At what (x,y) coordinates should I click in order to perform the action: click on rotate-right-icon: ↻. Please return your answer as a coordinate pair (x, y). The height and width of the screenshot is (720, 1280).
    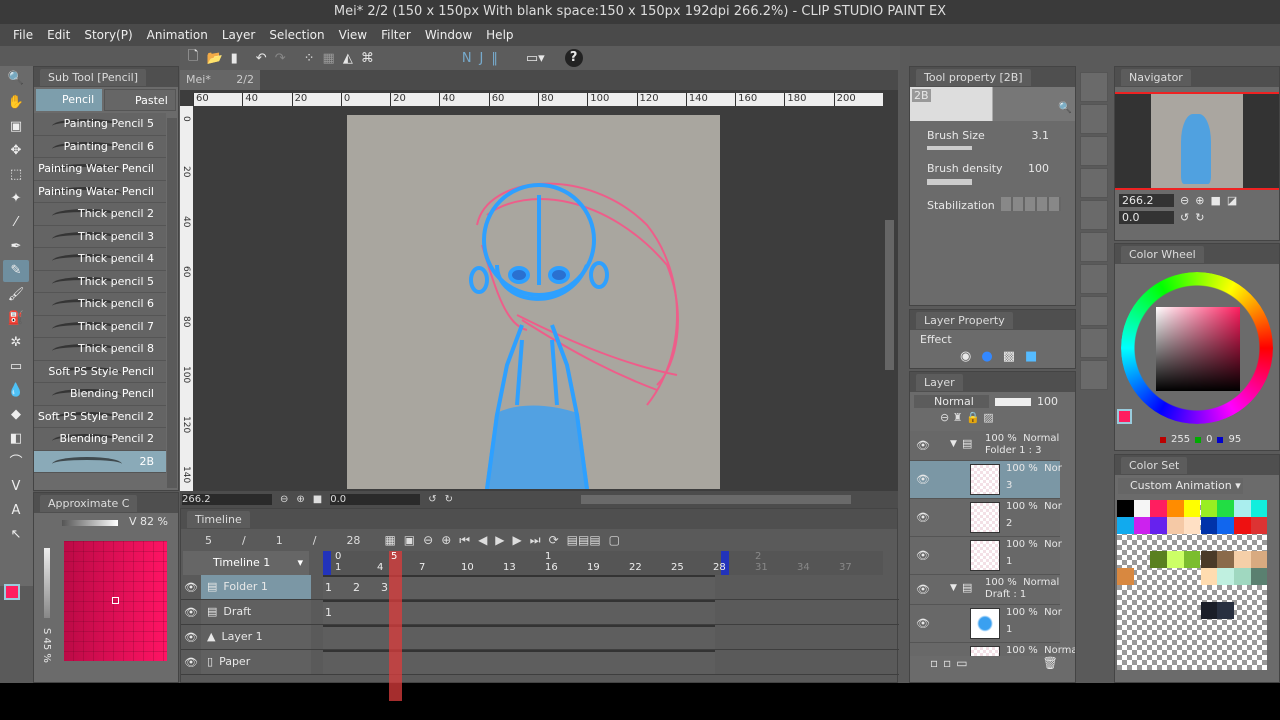
    Looking at the image, I should click on (449, 499).